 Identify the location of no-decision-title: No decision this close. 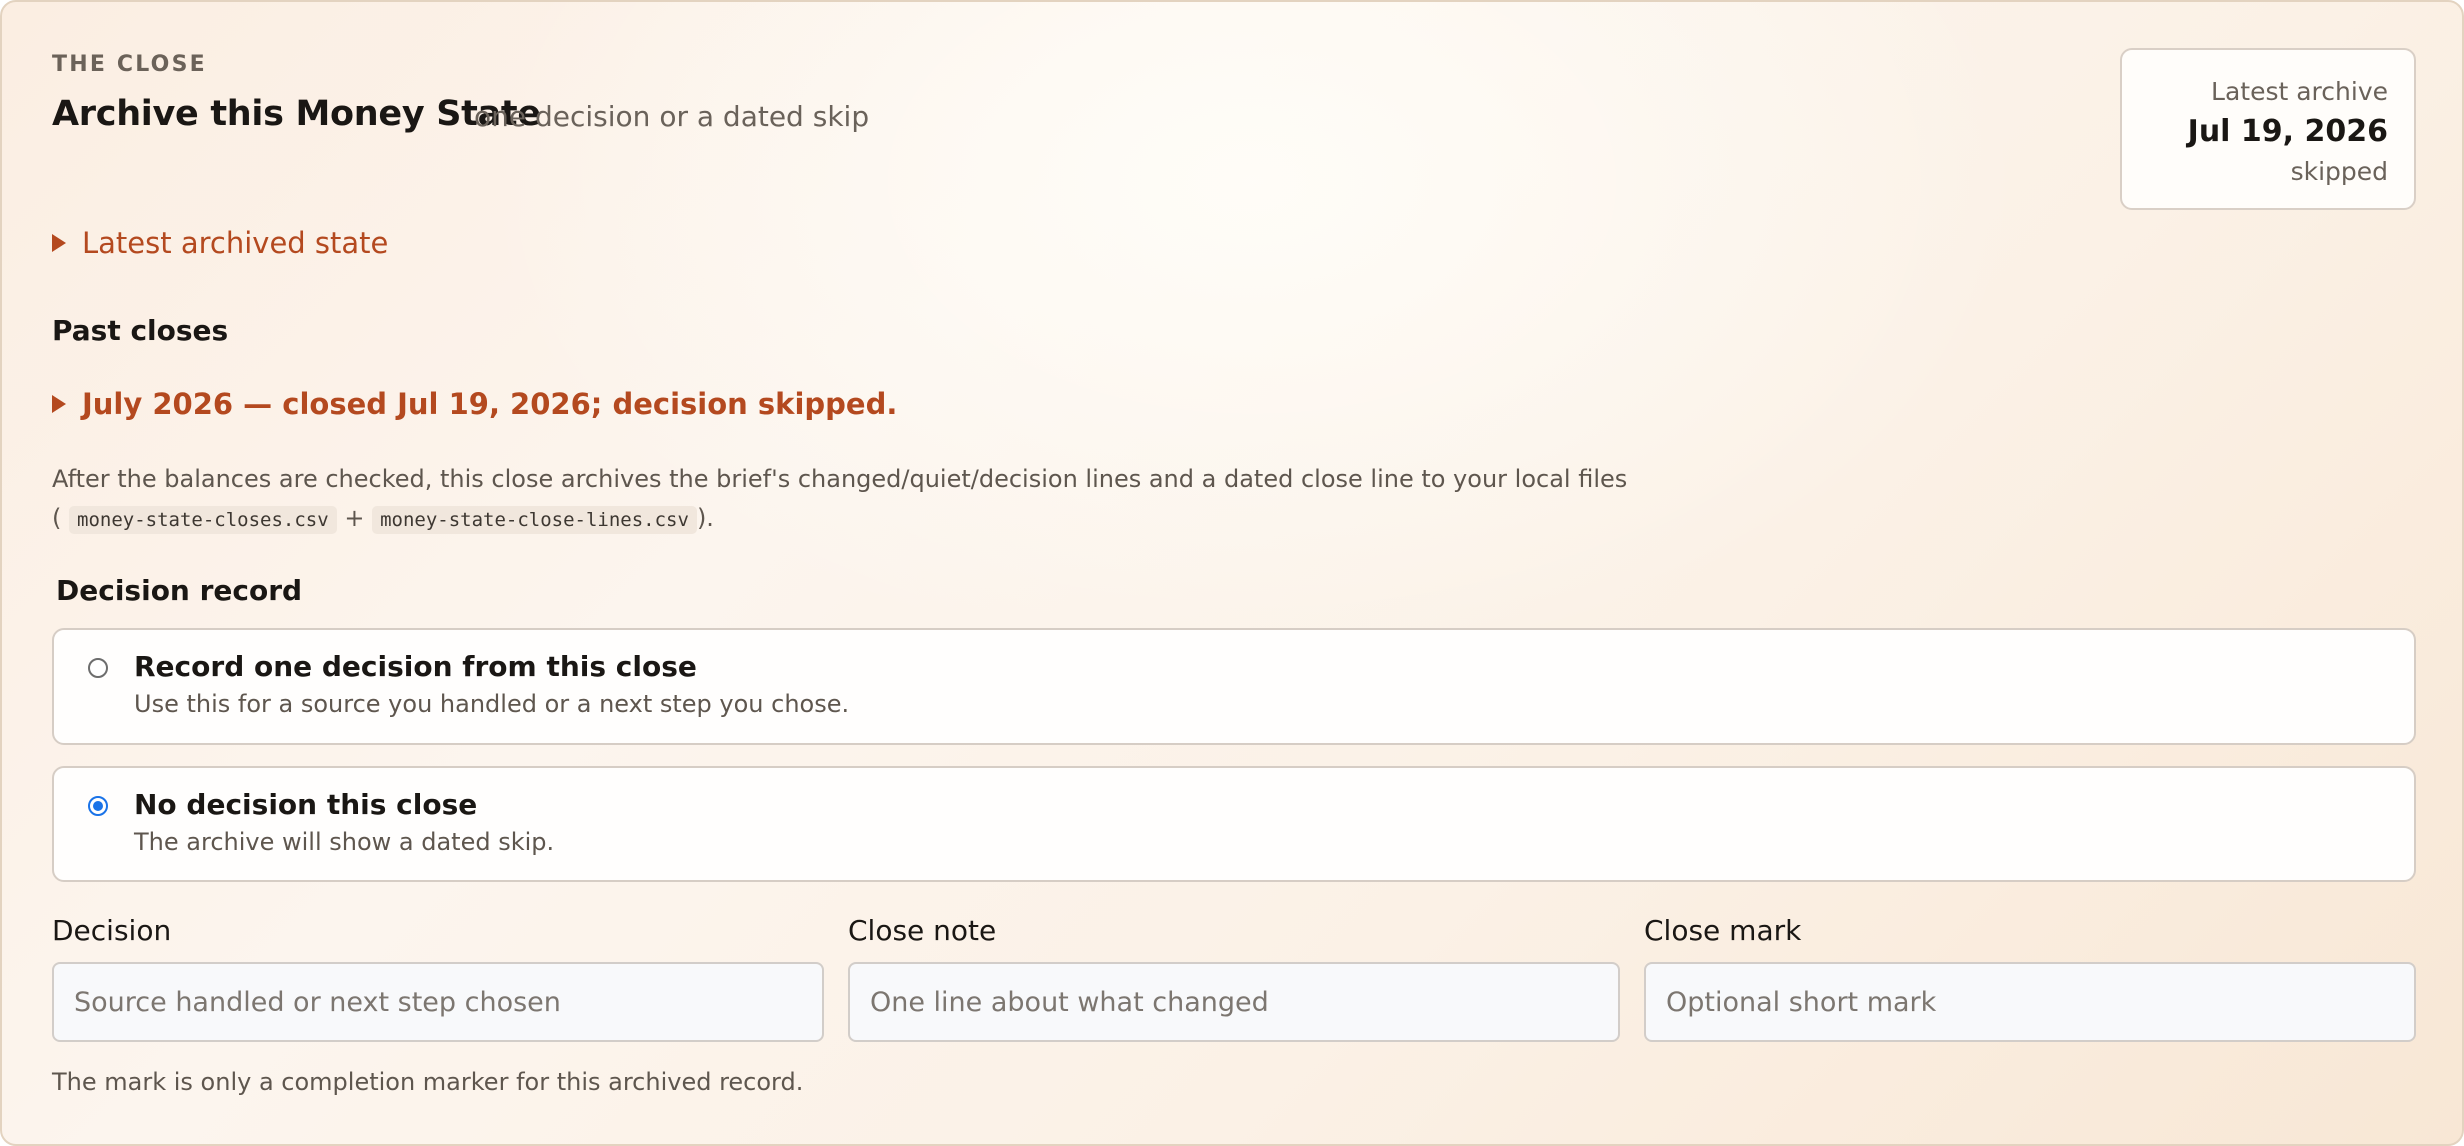
(306, 804).